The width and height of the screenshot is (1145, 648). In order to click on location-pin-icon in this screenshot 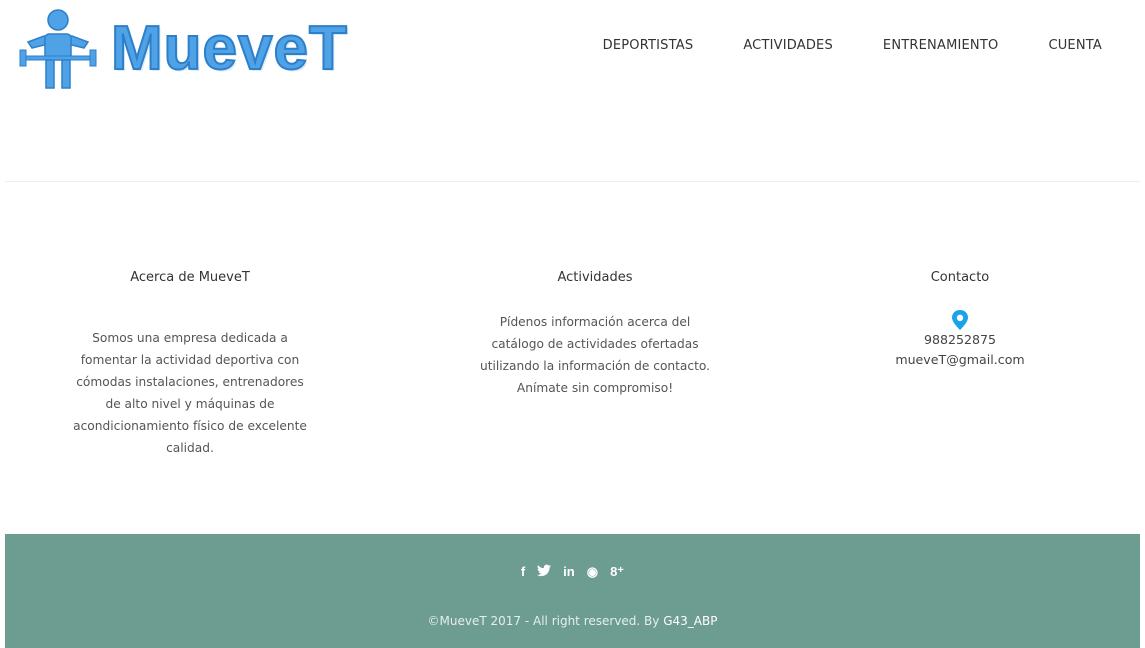, I will do `click(960, 320)`.